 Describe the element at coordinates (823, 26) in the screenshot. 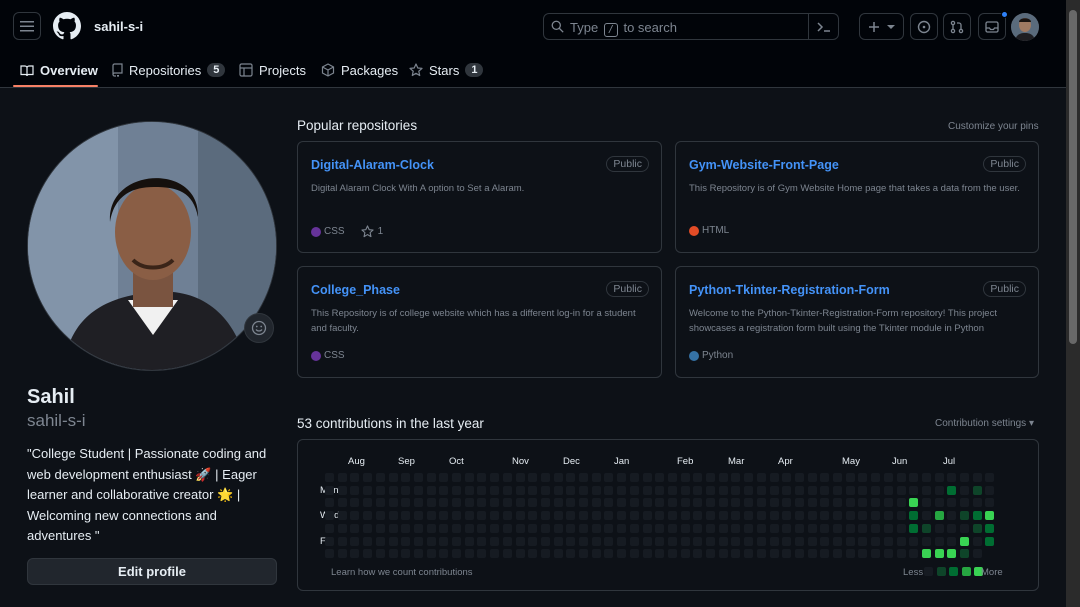

I see `command-palette-button` at that location.